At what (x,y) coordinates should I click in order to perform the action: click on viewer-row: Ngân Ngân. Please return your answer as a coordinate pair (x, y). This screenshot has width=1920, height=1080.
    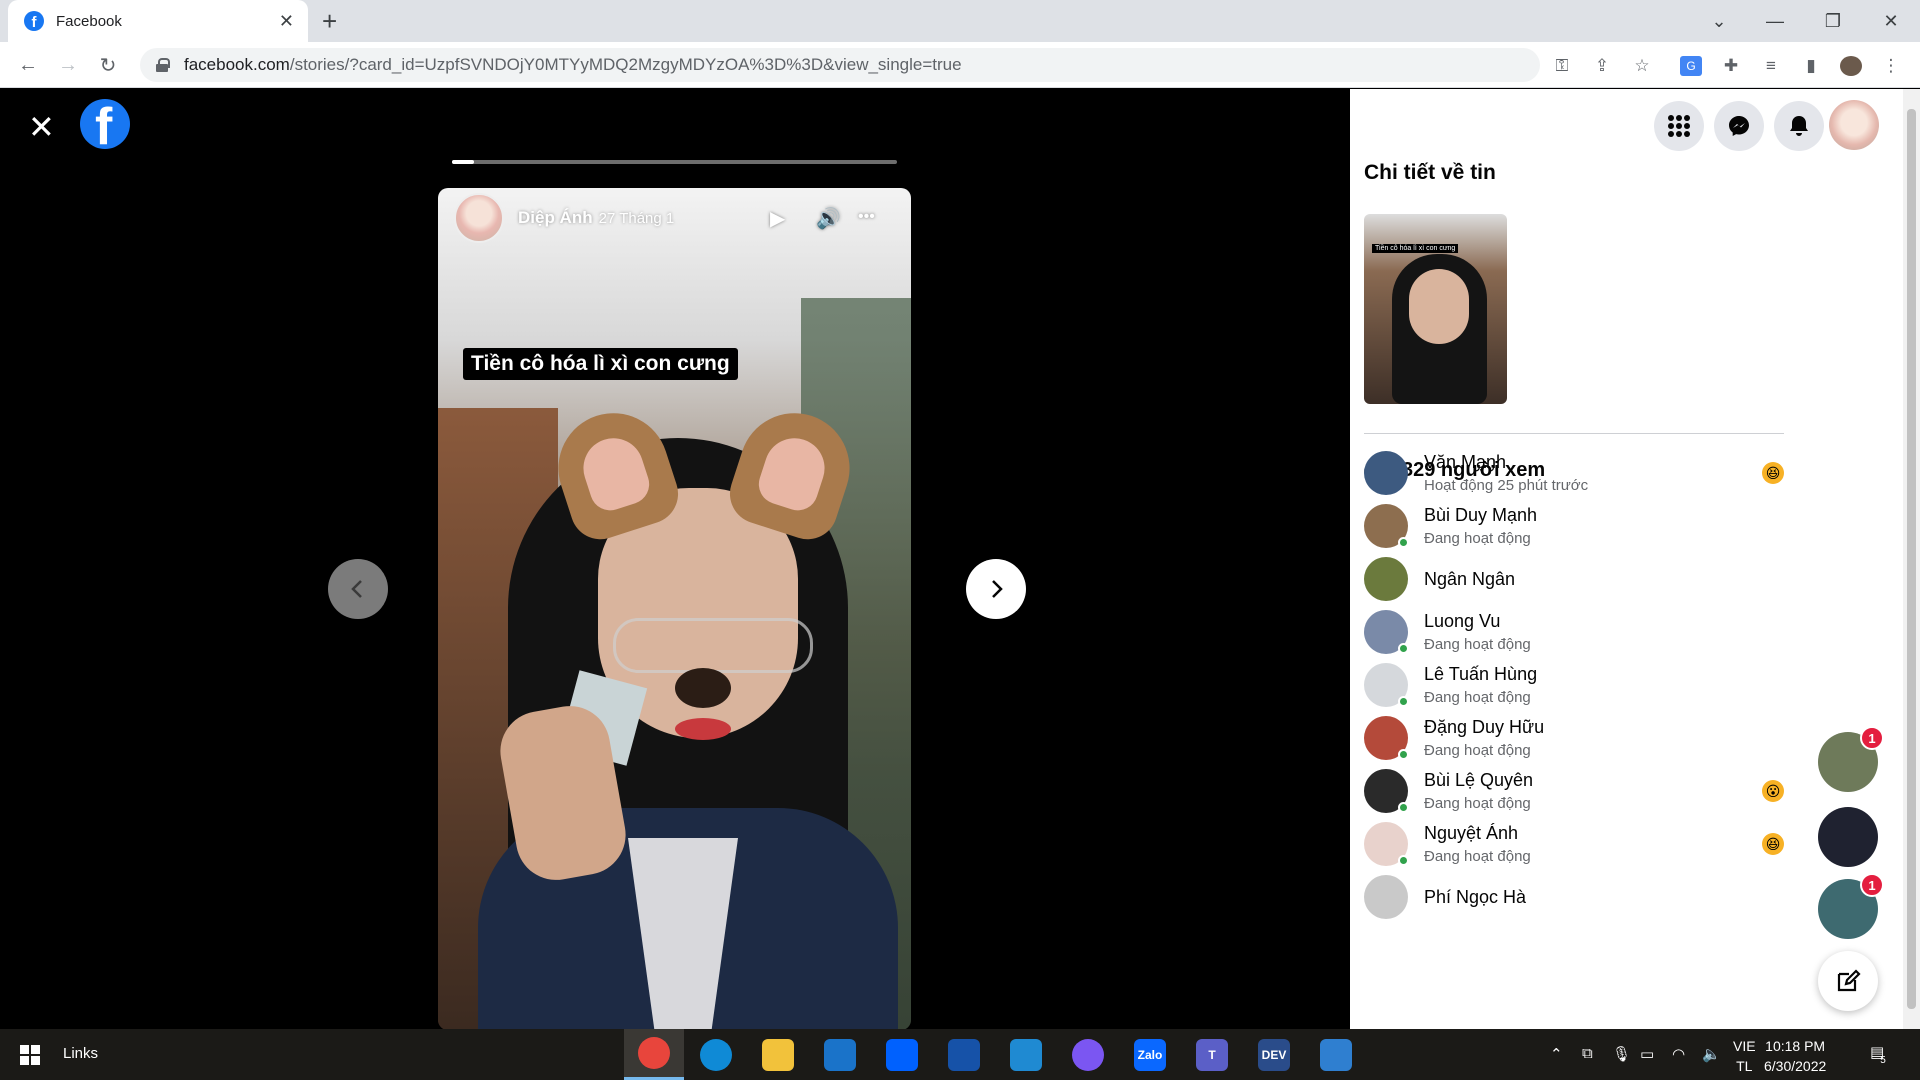
    Looking at the image, I should click on (1574, 579).